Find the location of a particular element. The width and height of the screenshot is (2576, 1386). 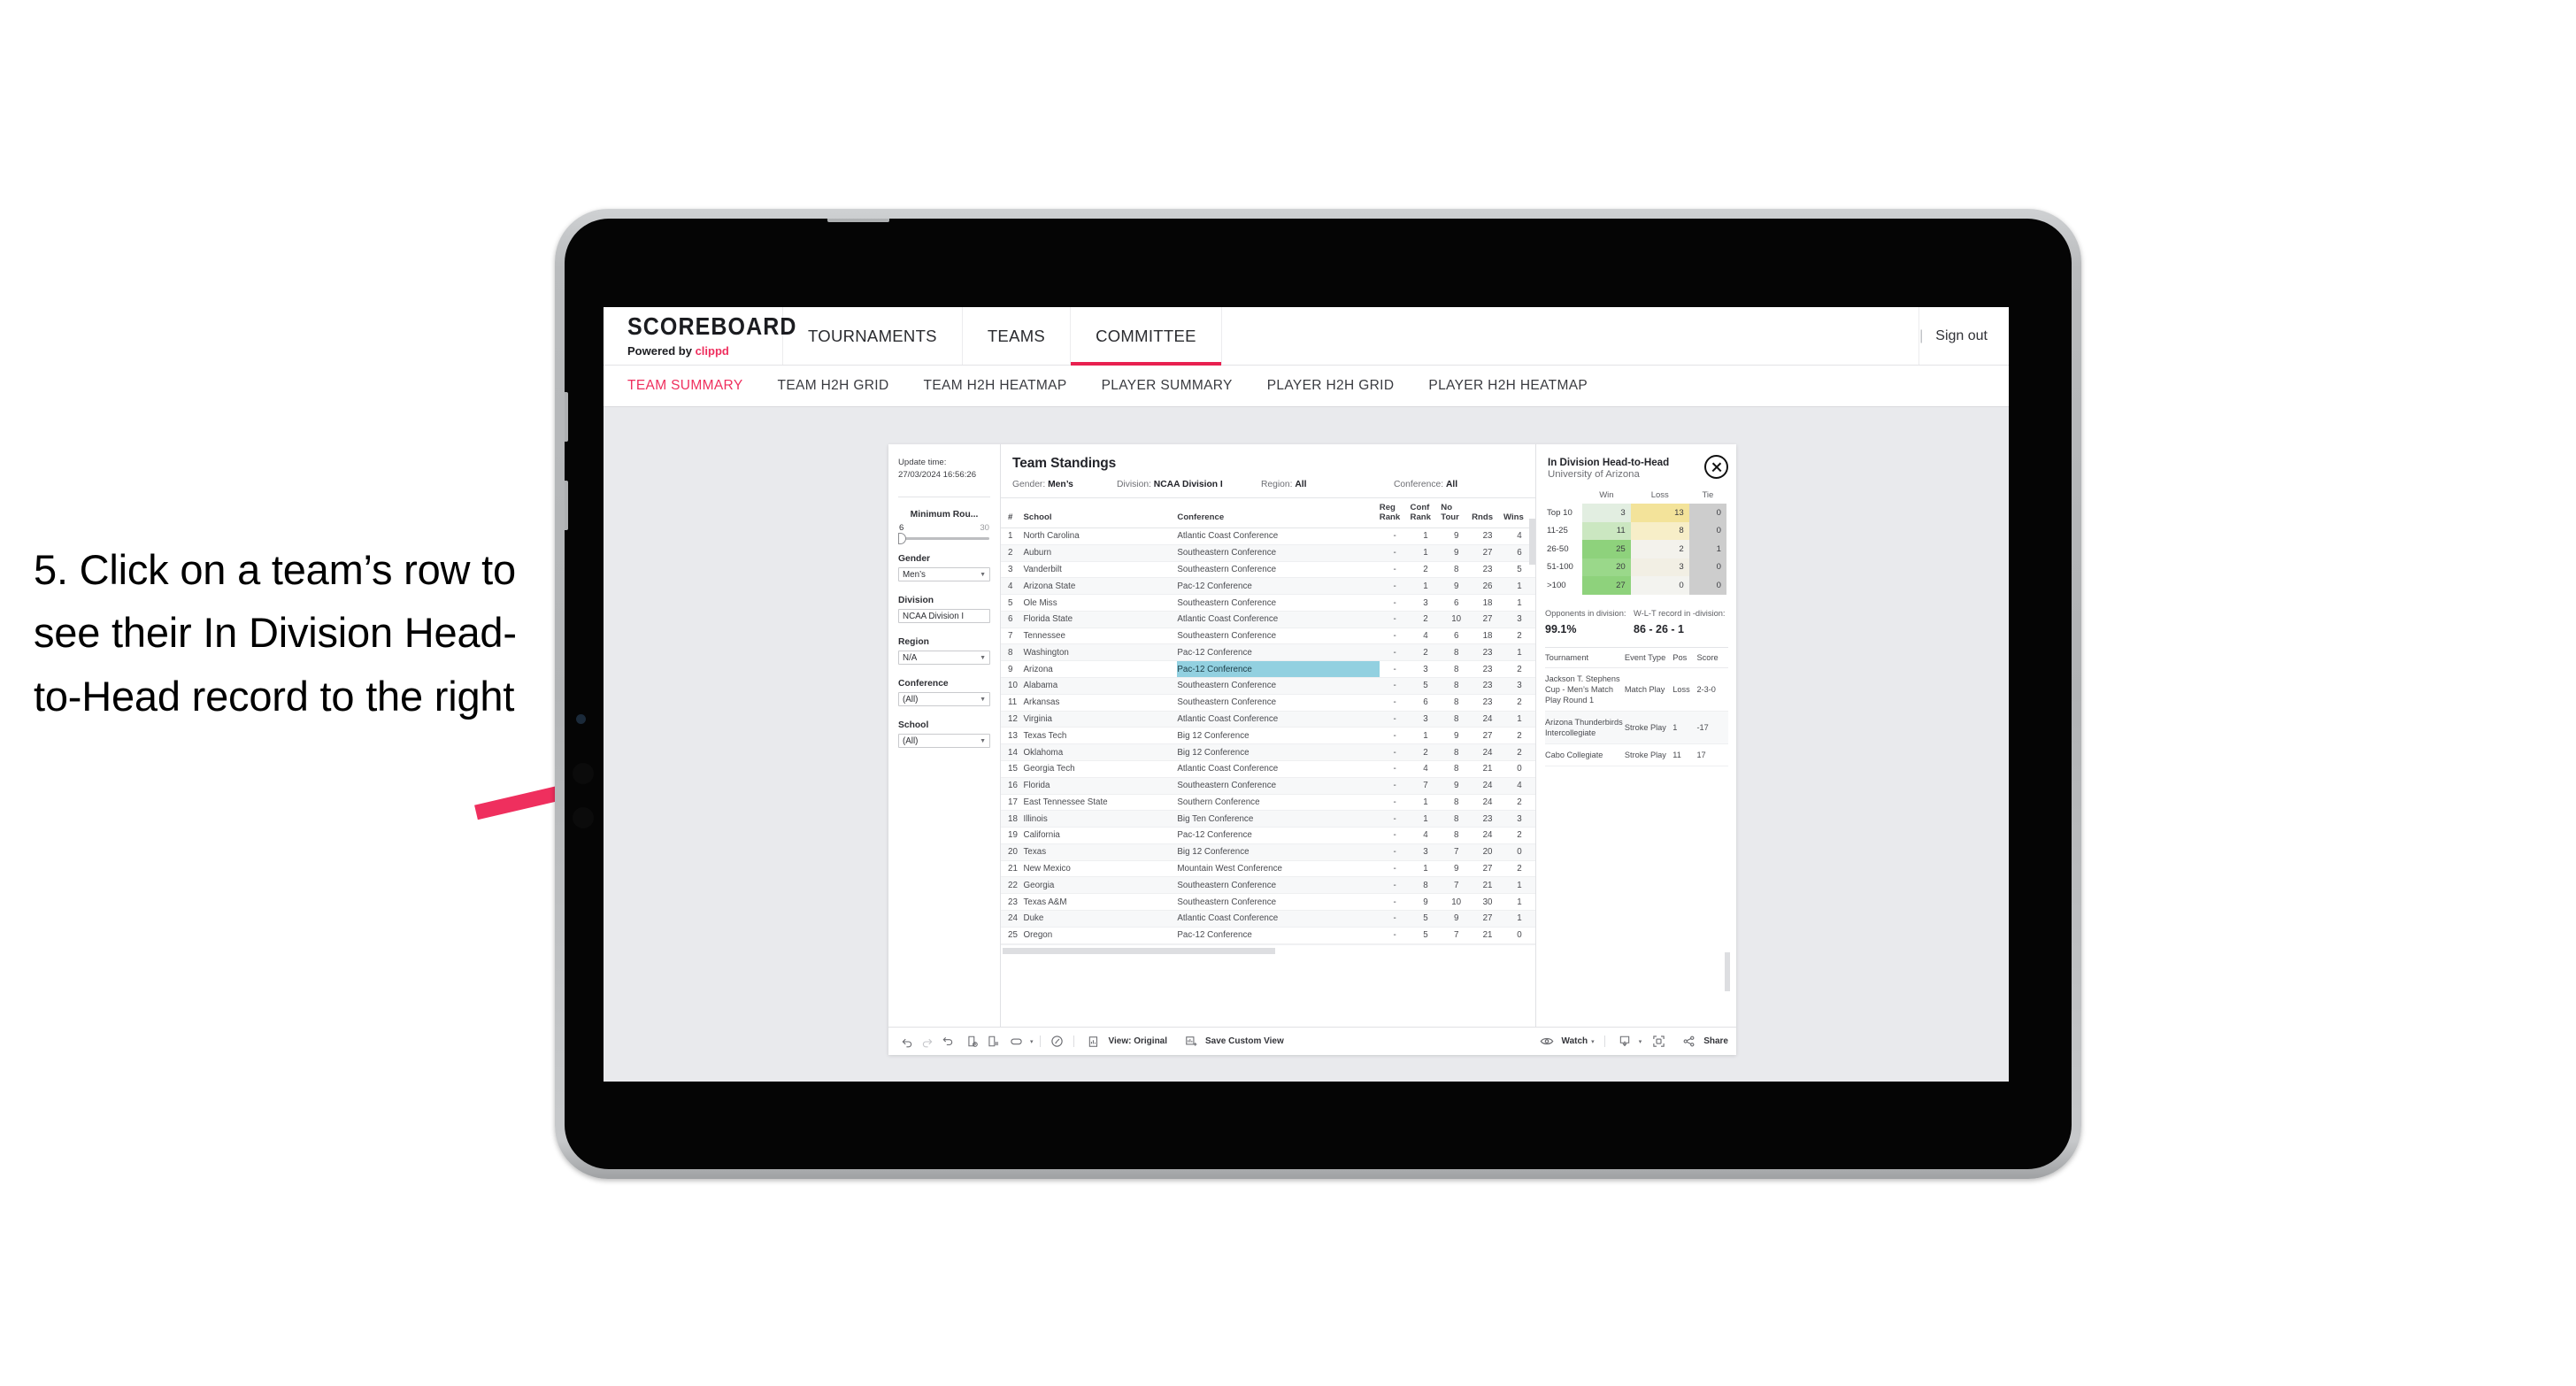

nav-item-tournaments: TOURNAMENTS is located at coordinates (873, 336).